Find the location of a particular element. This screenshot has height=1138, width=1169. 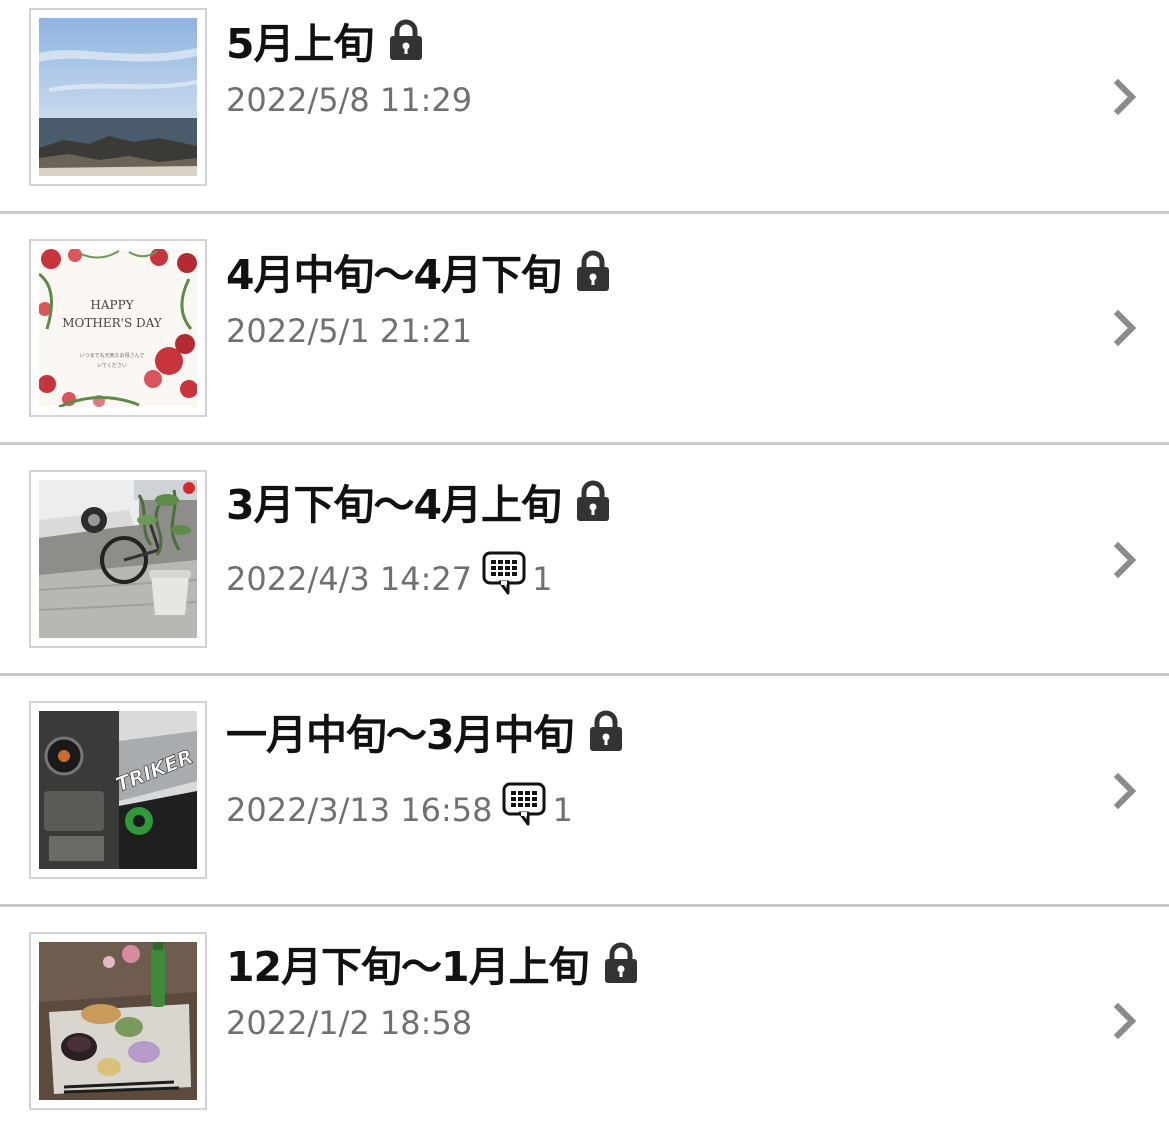

entry-datetime: 2022/5/8 11:29 is located at coordinates (349, 100).